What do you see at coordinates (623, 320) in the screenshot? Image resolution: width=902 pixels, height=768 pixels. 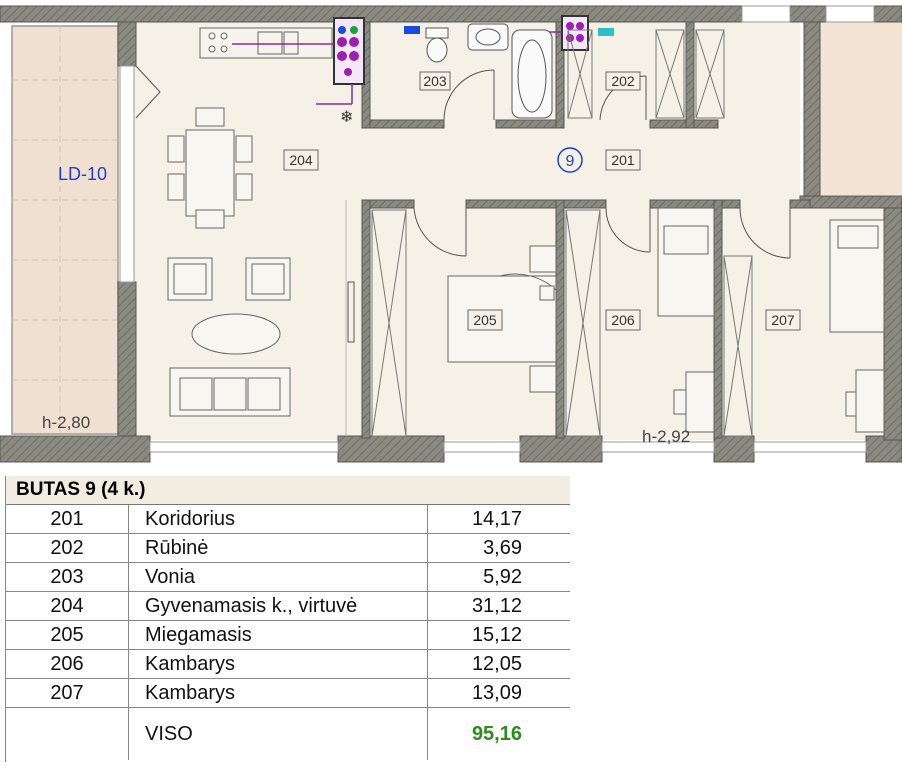 I see `room-label-206: 206` at bounding box center [623, 320].